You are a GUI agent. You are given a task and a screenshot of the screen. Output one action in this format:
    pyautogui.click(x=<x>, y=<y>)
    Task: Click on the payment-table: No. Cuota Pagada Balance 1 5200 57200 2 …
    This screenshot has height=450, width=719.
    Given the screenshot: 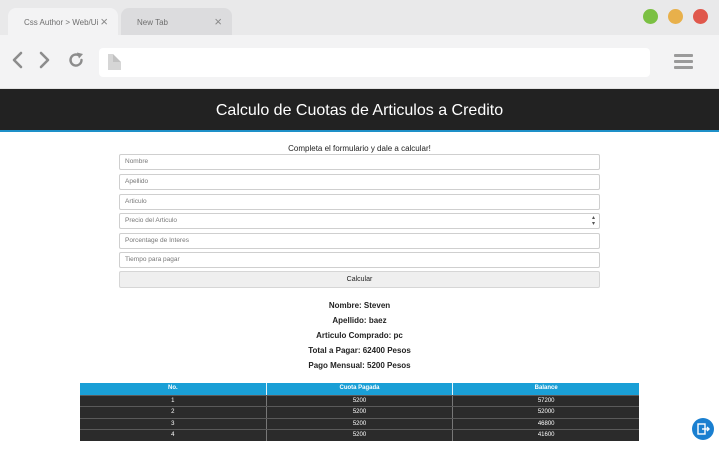 What is the action you would take?
    pyautogui.click(x=359, y=412)
    